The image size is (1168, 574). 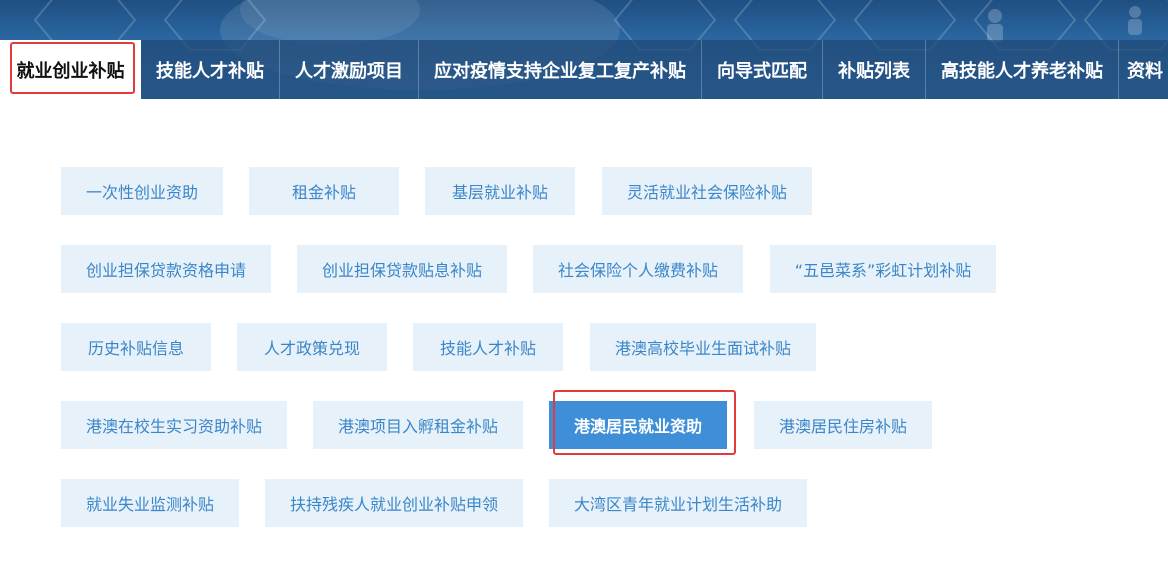 I want to click on tab-epidemic-resumption-subsidy: 应对疫情支持企业复工复产补贴, so click(x=560, y=69).